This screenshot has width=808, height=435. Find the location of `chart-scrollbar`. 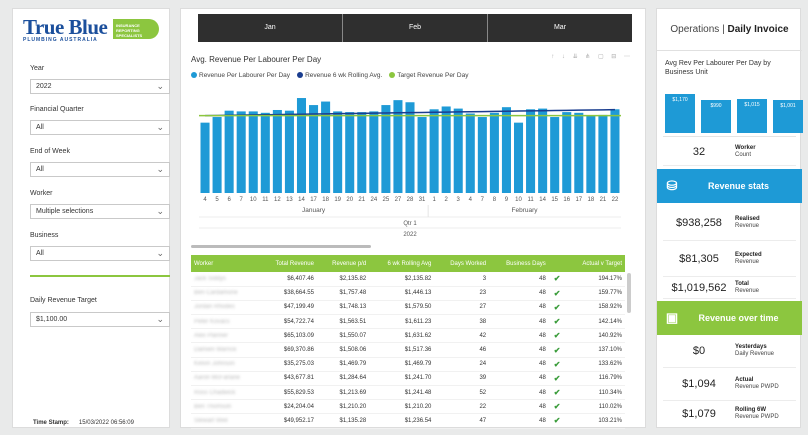

chart-scrollbar is located at coordinates (281, 246).